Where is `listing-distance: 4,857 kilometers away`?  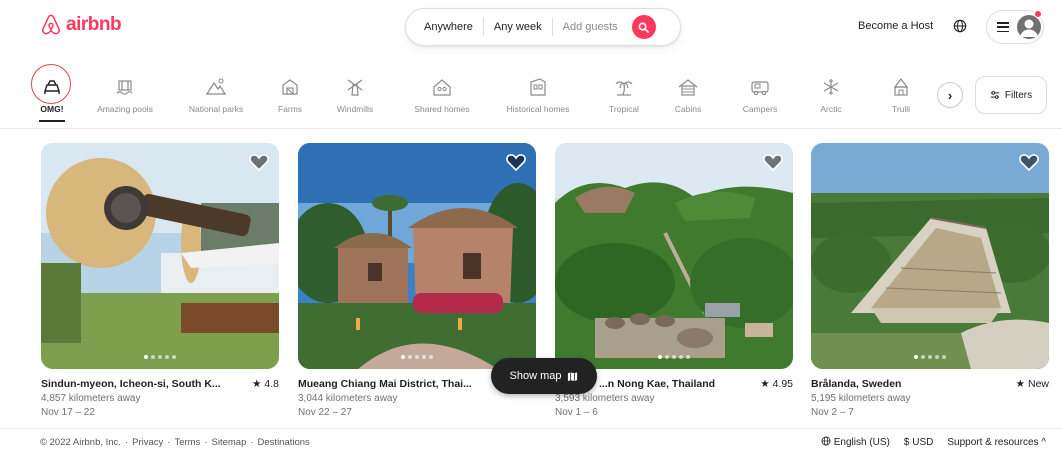 listing-distance: 4,857 kilometers away is located at coordinates (91, 398).